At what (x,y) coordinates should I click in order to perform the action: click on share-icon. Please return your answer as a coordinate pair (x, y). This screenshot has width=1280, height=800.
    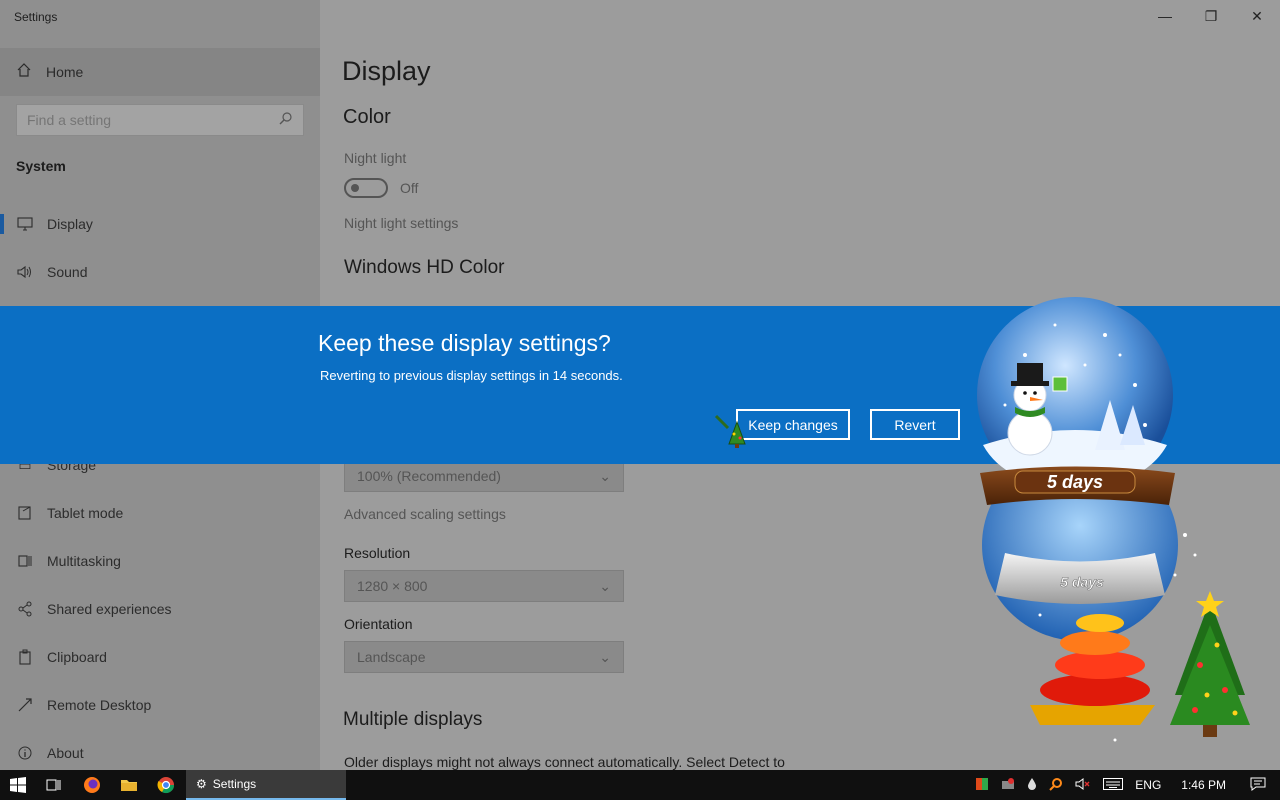
    Looking at the image, I should click on (25, 609).